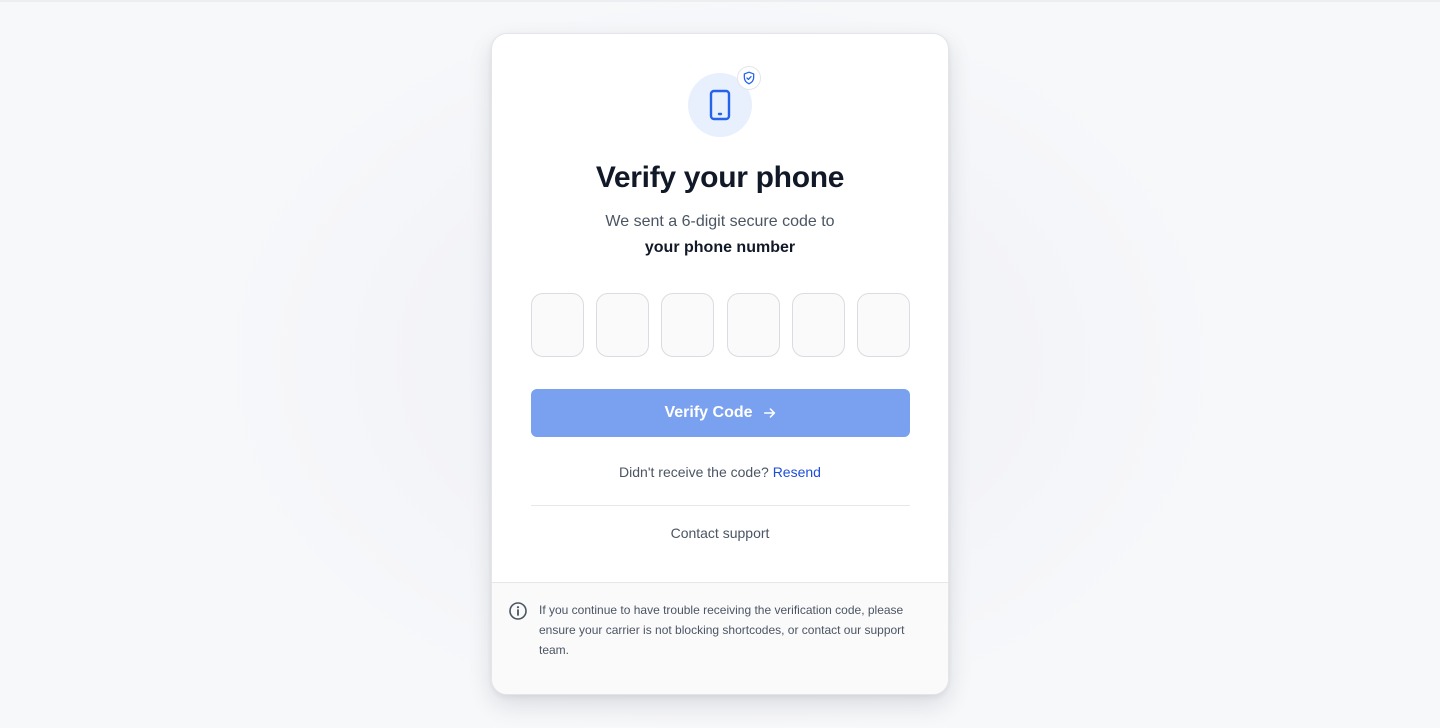  I want to click on code-sent-text: We sent a 6-digit secure code to, so click(720, 221).